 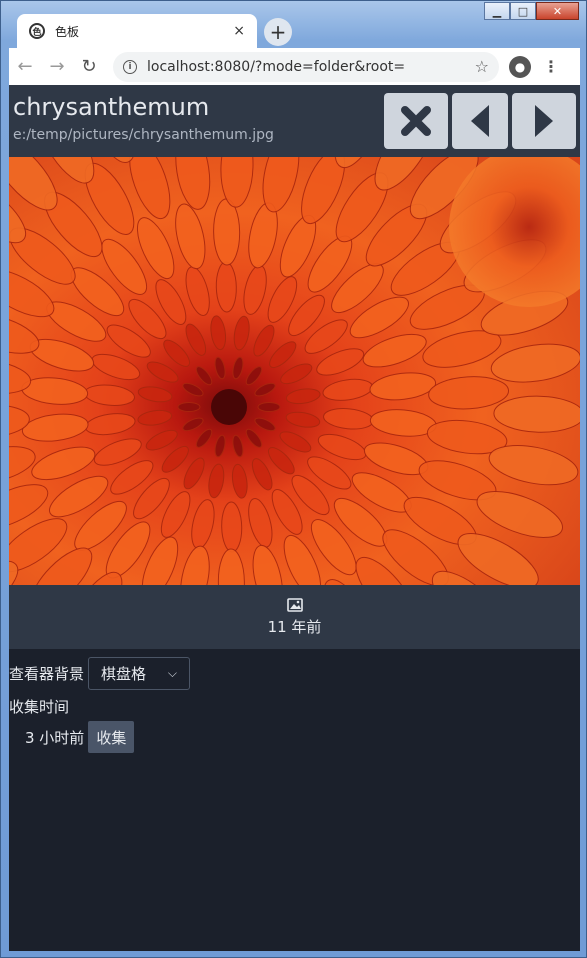 What do you see at coordinates (523, 11) in the screenshot?
I see `maximize-icon: □` at bounding box center [523, 11].